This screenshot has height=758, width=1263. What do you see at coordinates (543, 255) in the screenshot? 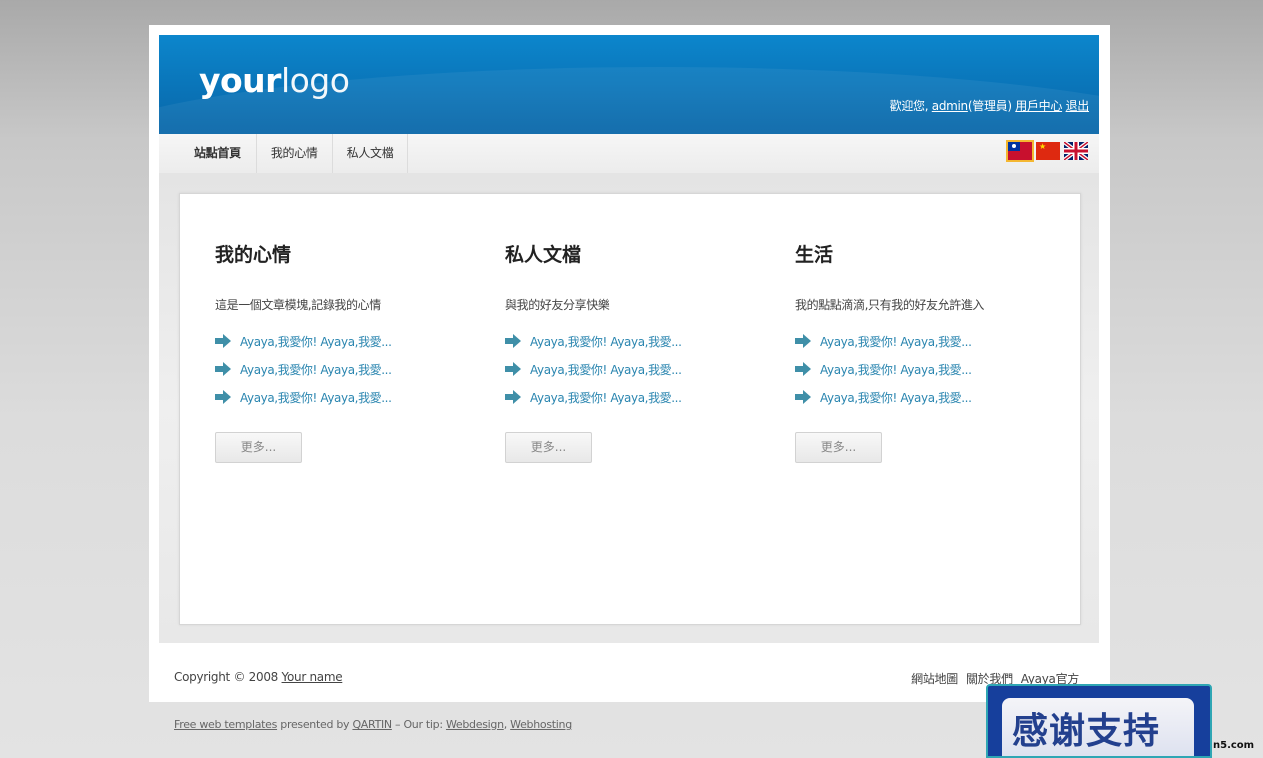
I see `column-title: 私人文檔` at bounding box center [543, 255].